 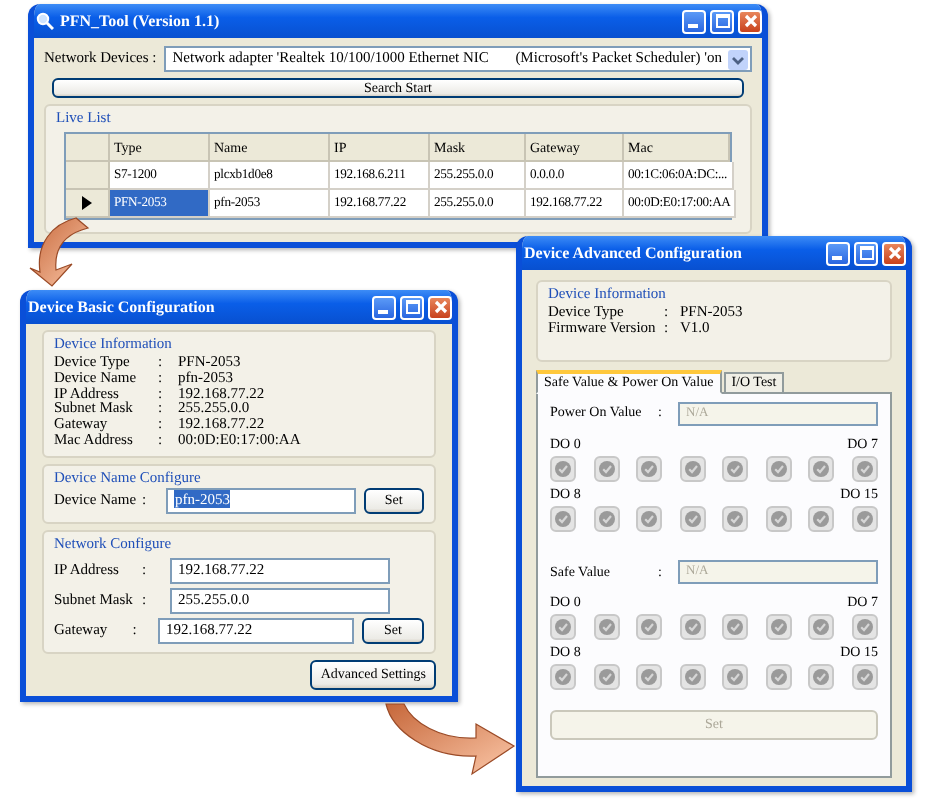 What do you see at coordinates (88, 148) in the screenshot?
I see `table-header` at bounding box center [88, 148].